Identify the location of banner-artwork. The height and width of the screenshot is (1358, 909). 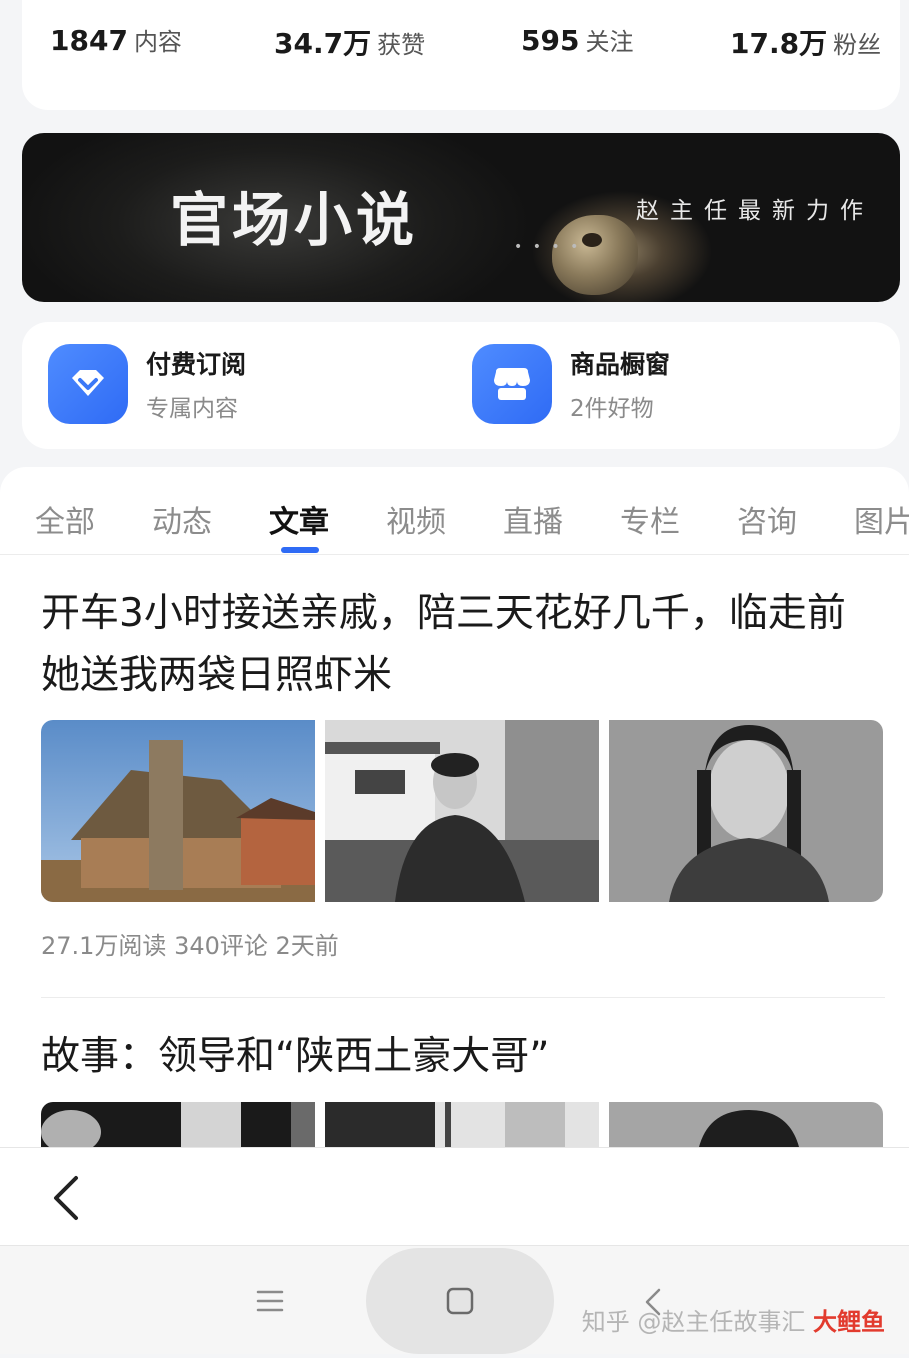
(595, 255).